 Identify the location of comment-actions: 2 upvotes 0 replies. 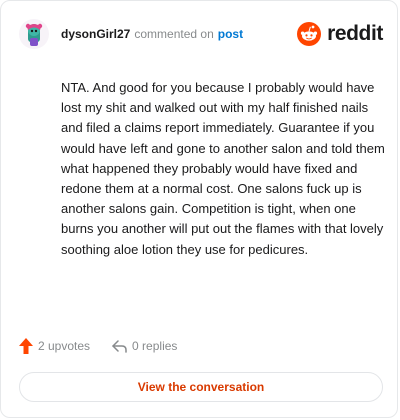
(98, 346).